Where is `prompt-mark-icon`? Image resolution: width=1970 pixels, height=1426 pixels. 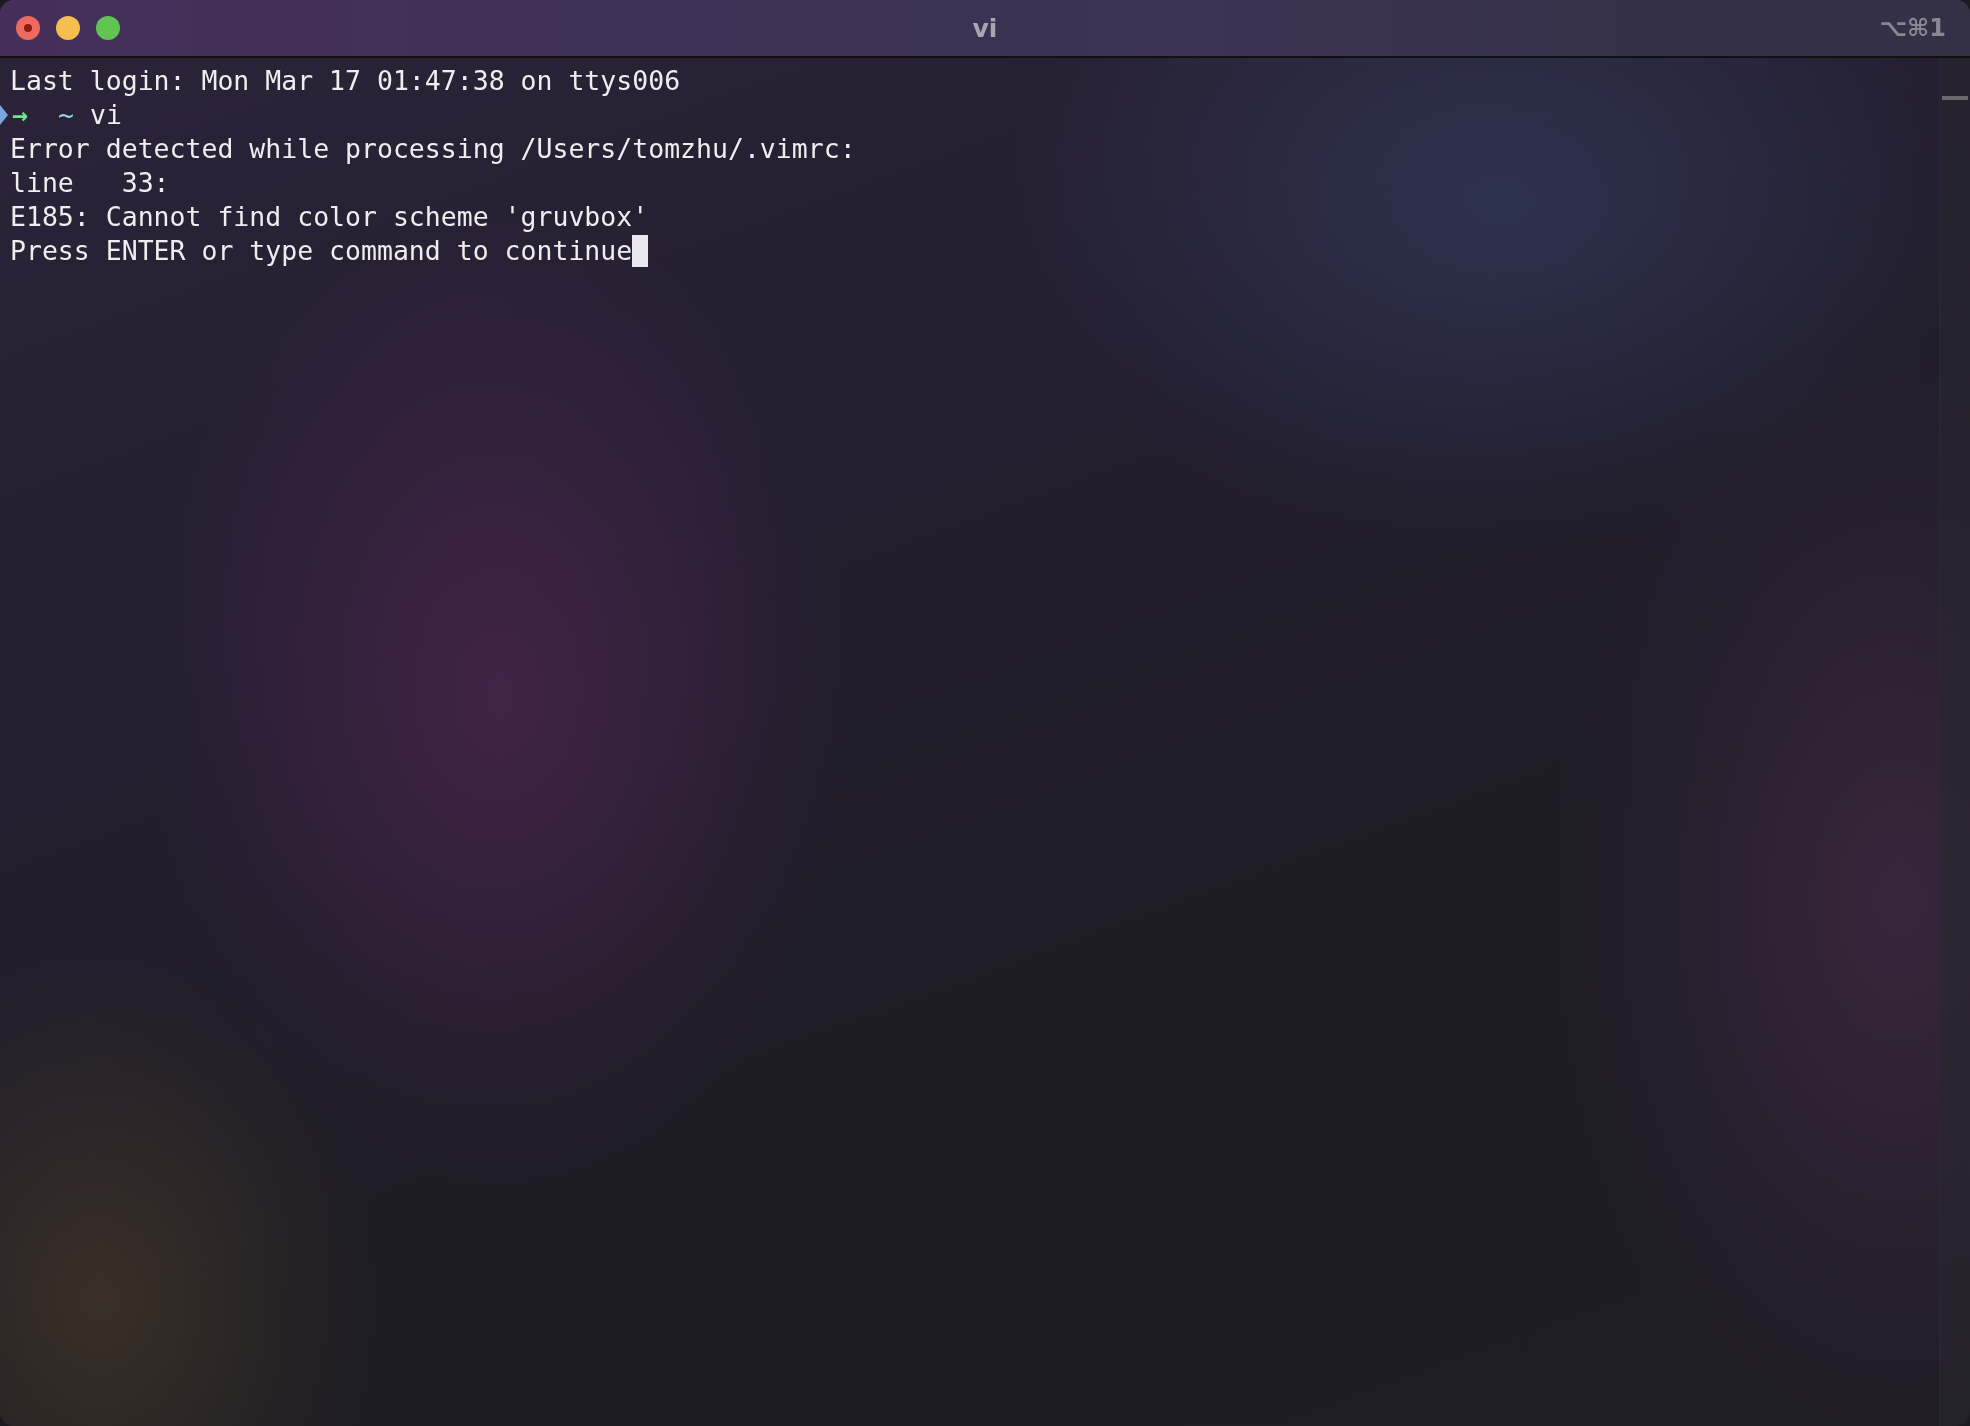
prompt-mark-icon is located at coordinates (4, 115).